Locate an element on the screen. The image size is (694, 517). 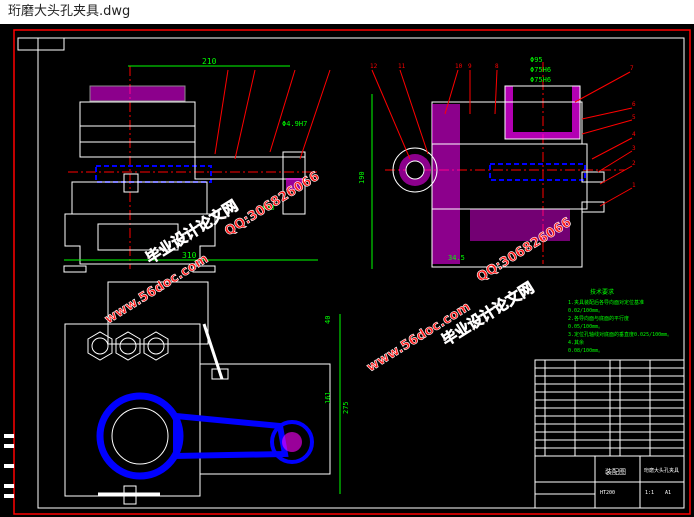
balloon-10: 10 is located at coordinates (459, 66).